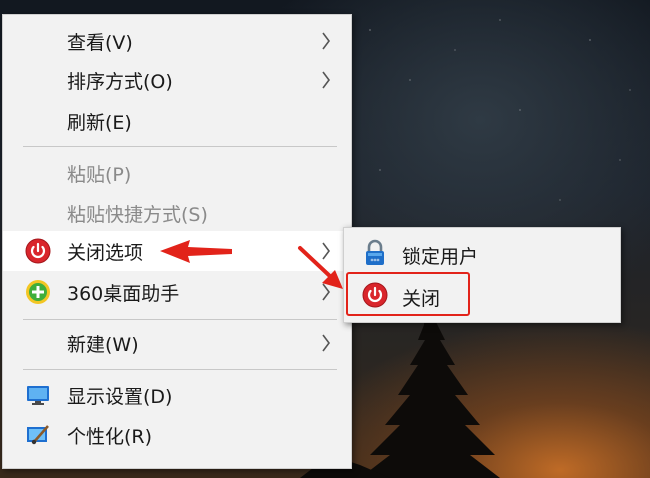 The height and width of the screenshot is (478, 650). I want to click on menu-item-paste-shortcut: 粘贴快捷方式(S), so click(177, 213).